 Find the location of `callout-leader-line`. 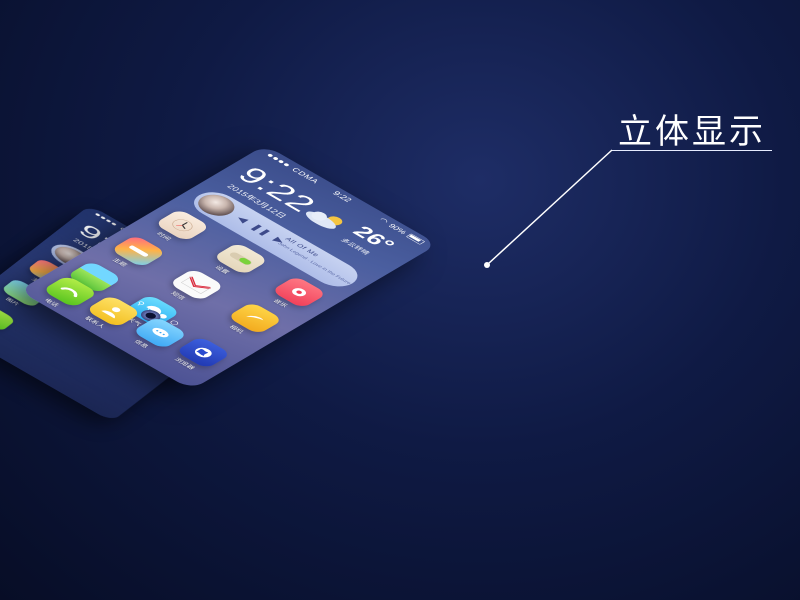

callout-leader-line is located at coordinates (548, 208).